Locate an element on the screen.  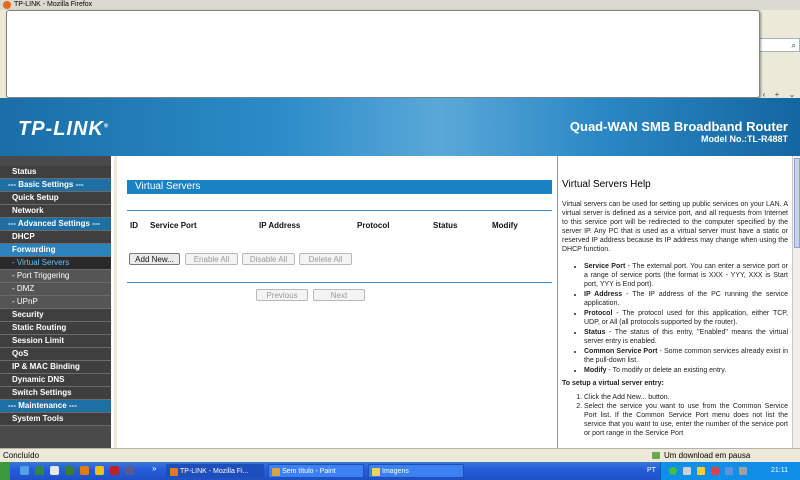
column-header-status: Status is located at coordinates (445, 225).